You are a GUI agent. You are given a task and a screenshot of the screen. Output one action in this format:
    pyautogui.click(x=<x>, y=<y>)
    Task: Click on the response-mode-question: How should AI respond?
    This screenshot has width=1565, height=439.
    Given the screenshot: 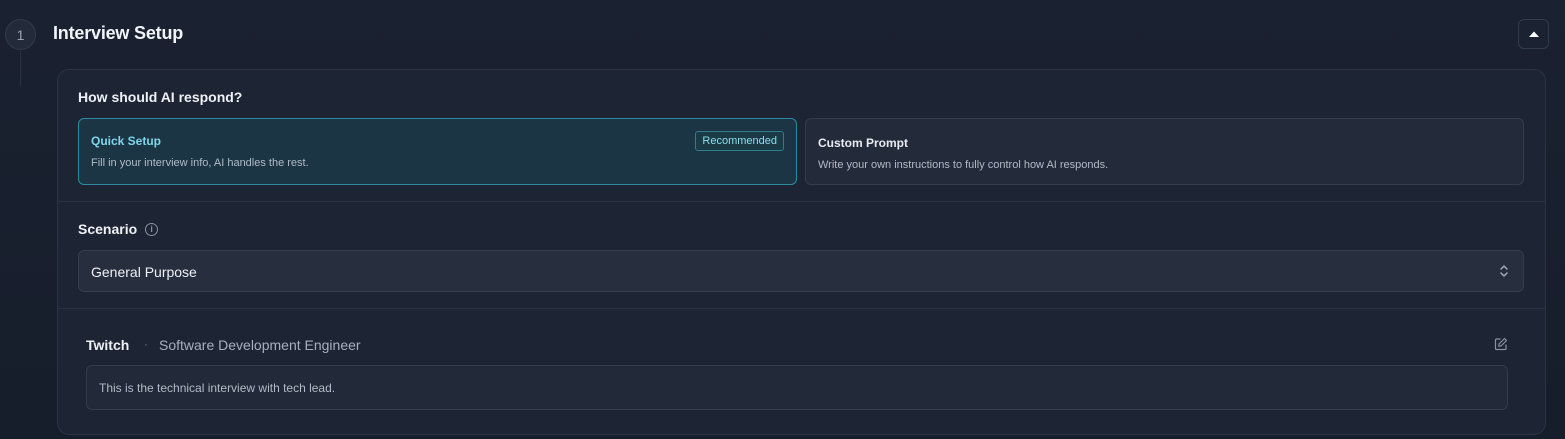 What is the action you would take?
    pyautogui.click(x=160, y=97)
    